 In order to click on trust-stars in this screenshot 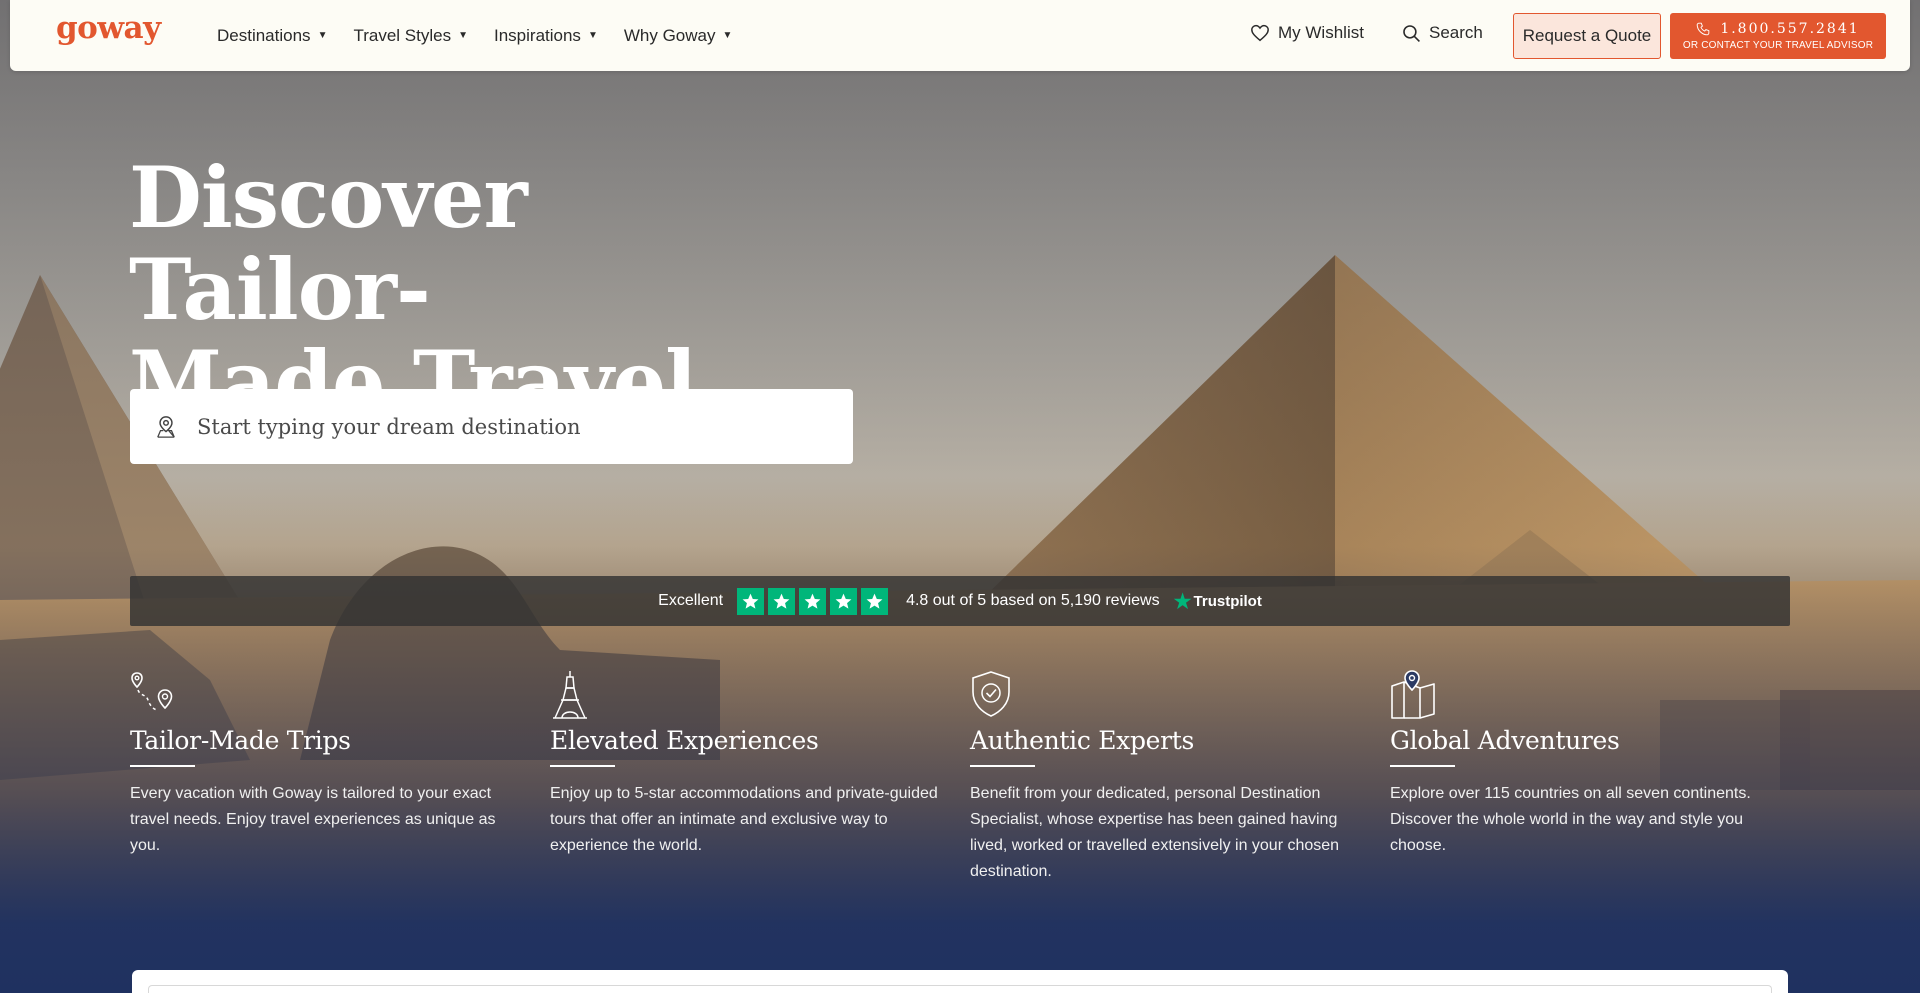, I will do `click(814, 601)`.